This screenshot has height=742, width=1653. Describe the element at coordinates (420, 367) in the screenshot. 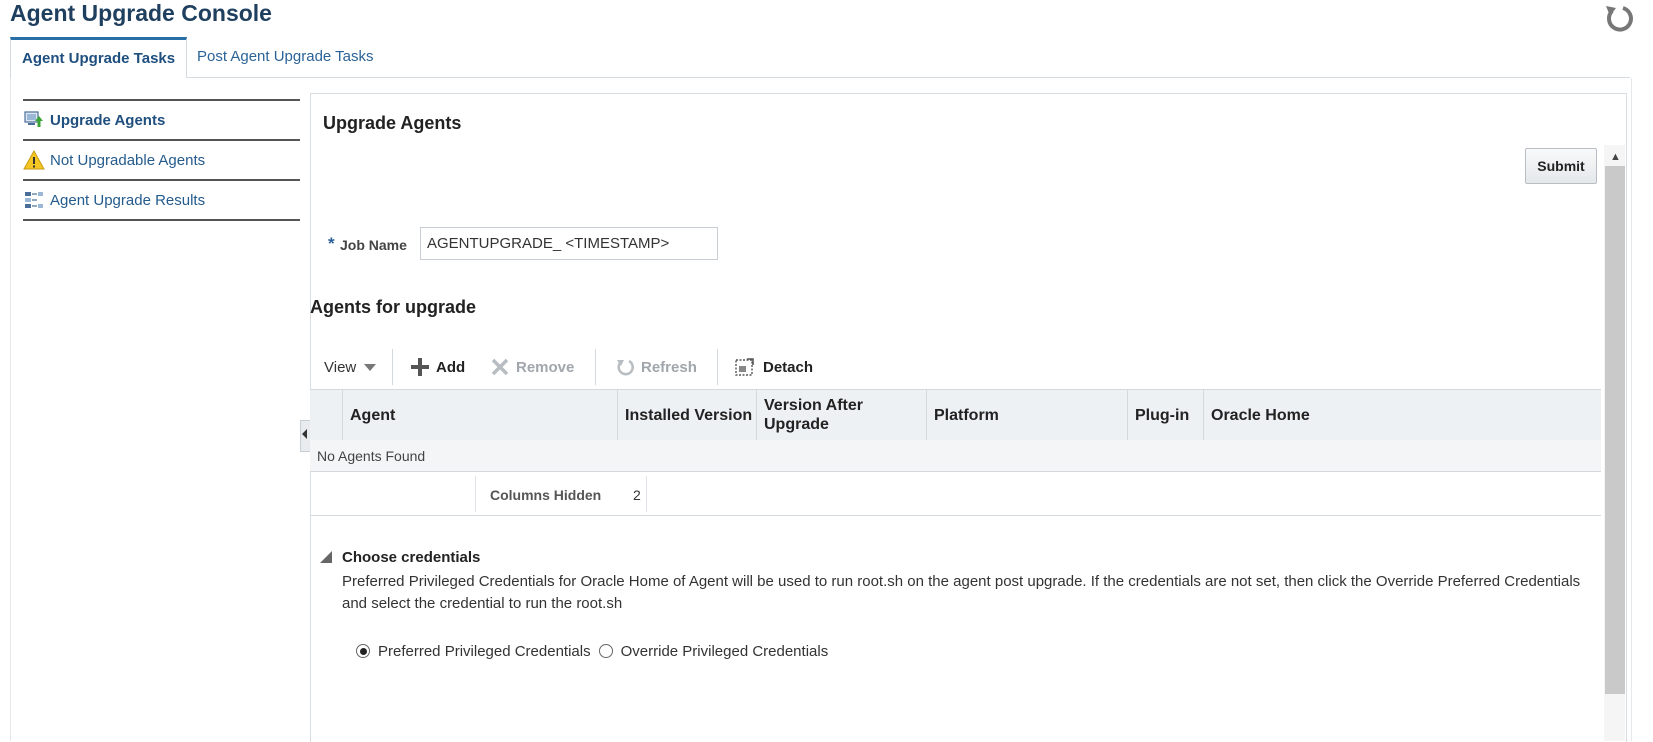

I see `add-icon` at that location.